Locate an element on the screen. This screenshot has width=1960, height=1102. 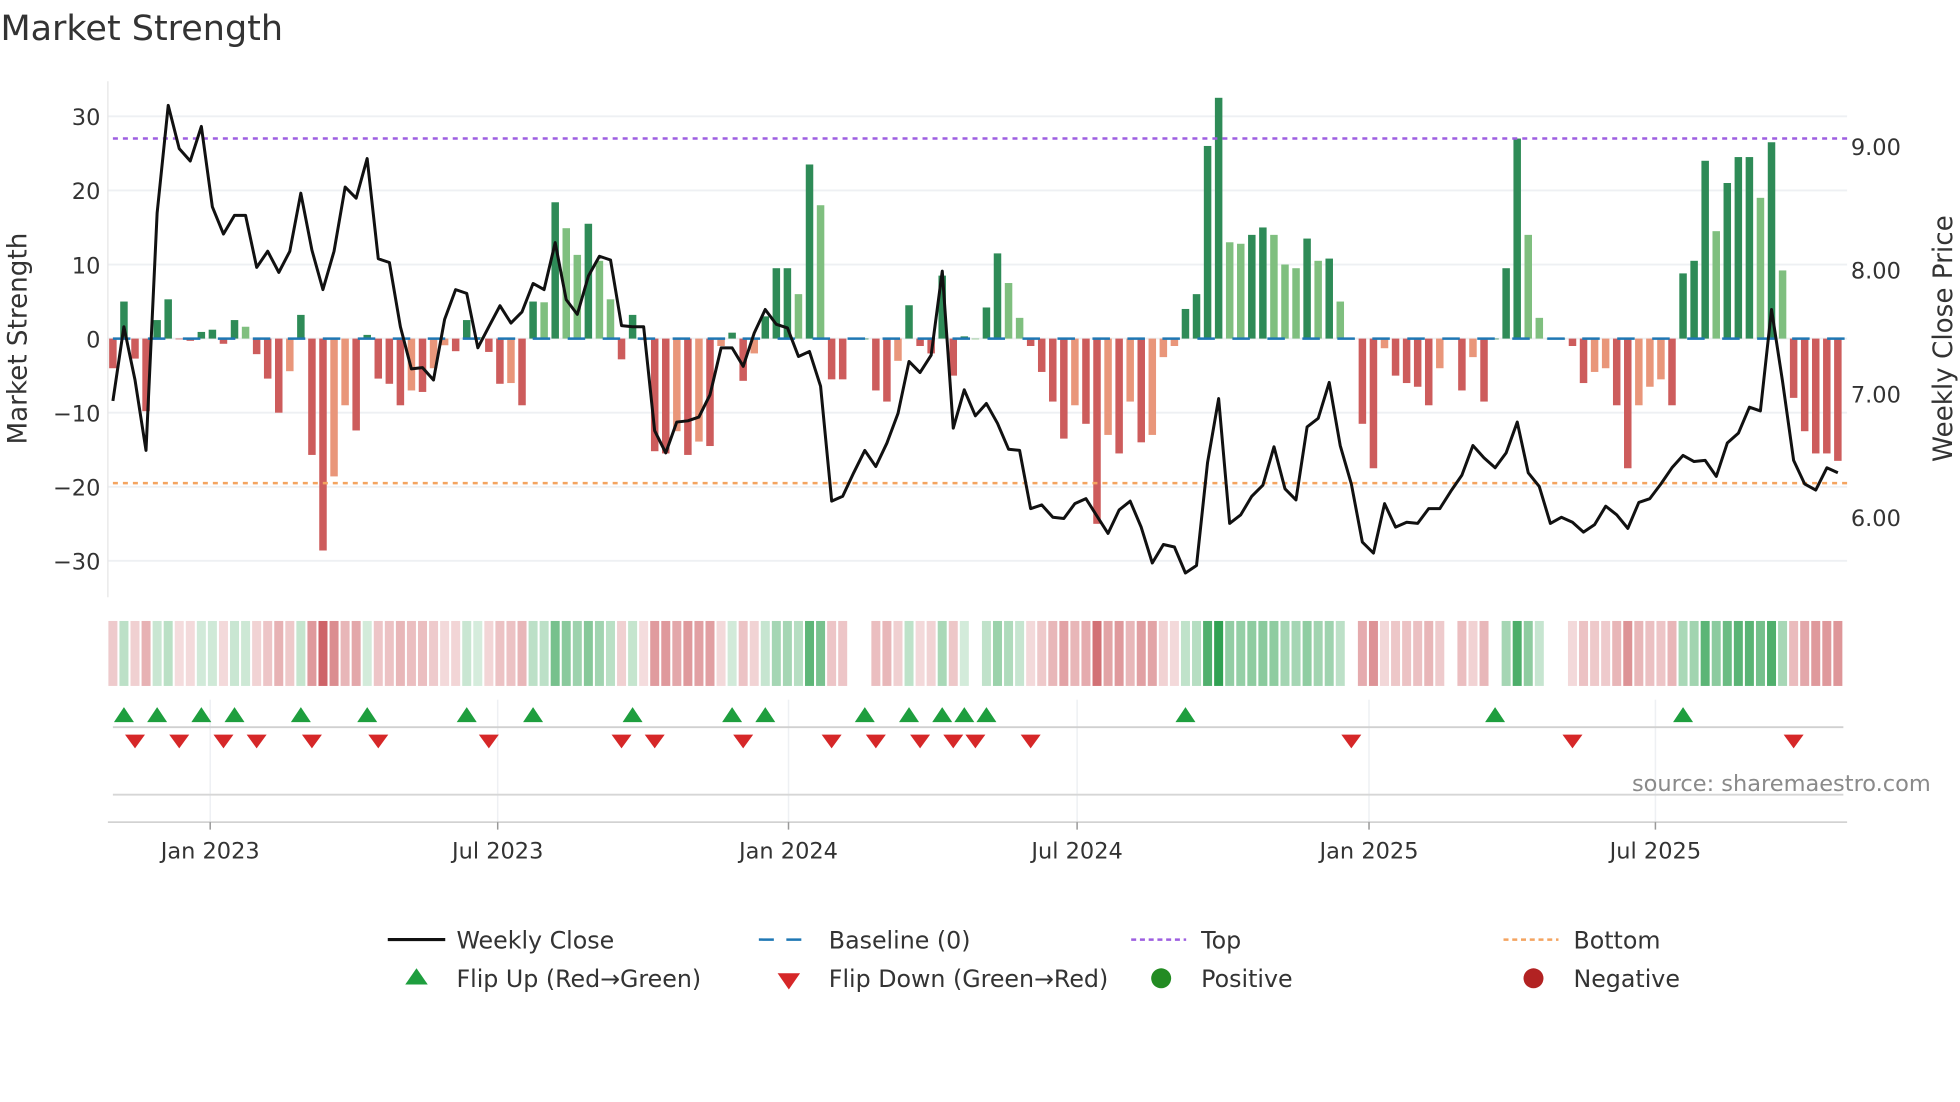
y-tick-label: 10 is located at coordinates (86, 266).